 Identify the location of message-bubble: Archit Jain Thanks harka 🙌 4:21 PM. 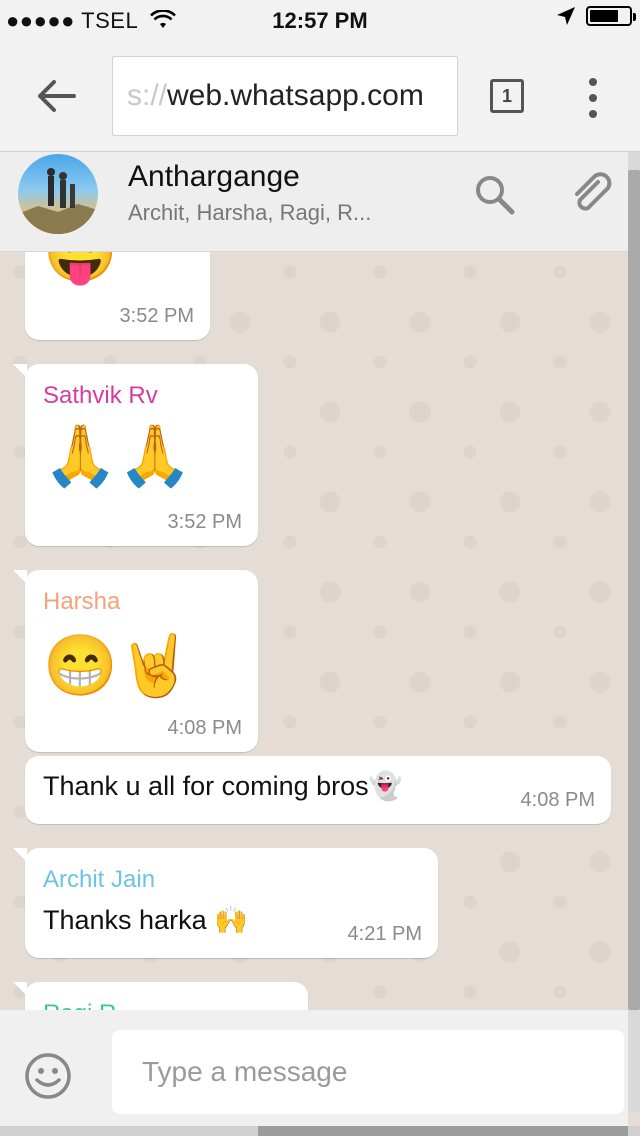
(225, 903).